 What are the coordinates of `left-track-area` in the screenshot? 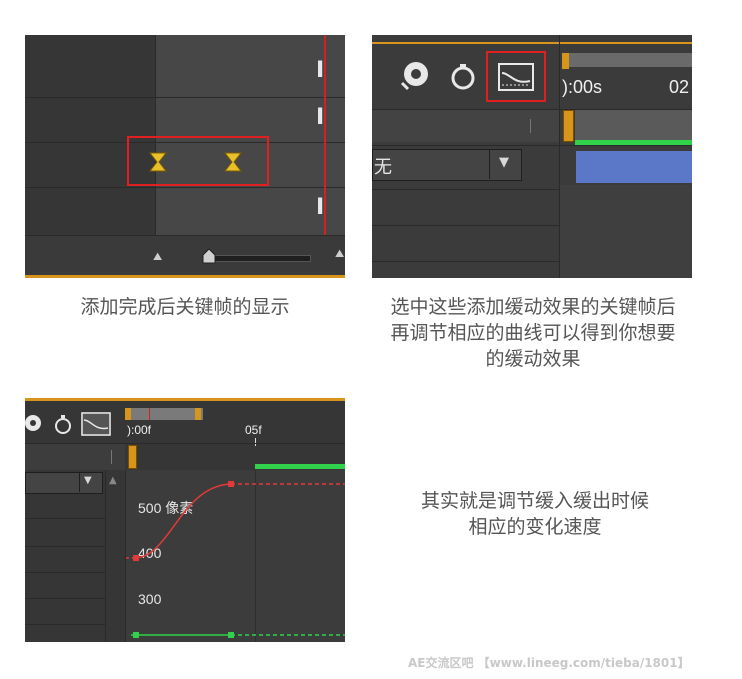 It's located at (90, 135).